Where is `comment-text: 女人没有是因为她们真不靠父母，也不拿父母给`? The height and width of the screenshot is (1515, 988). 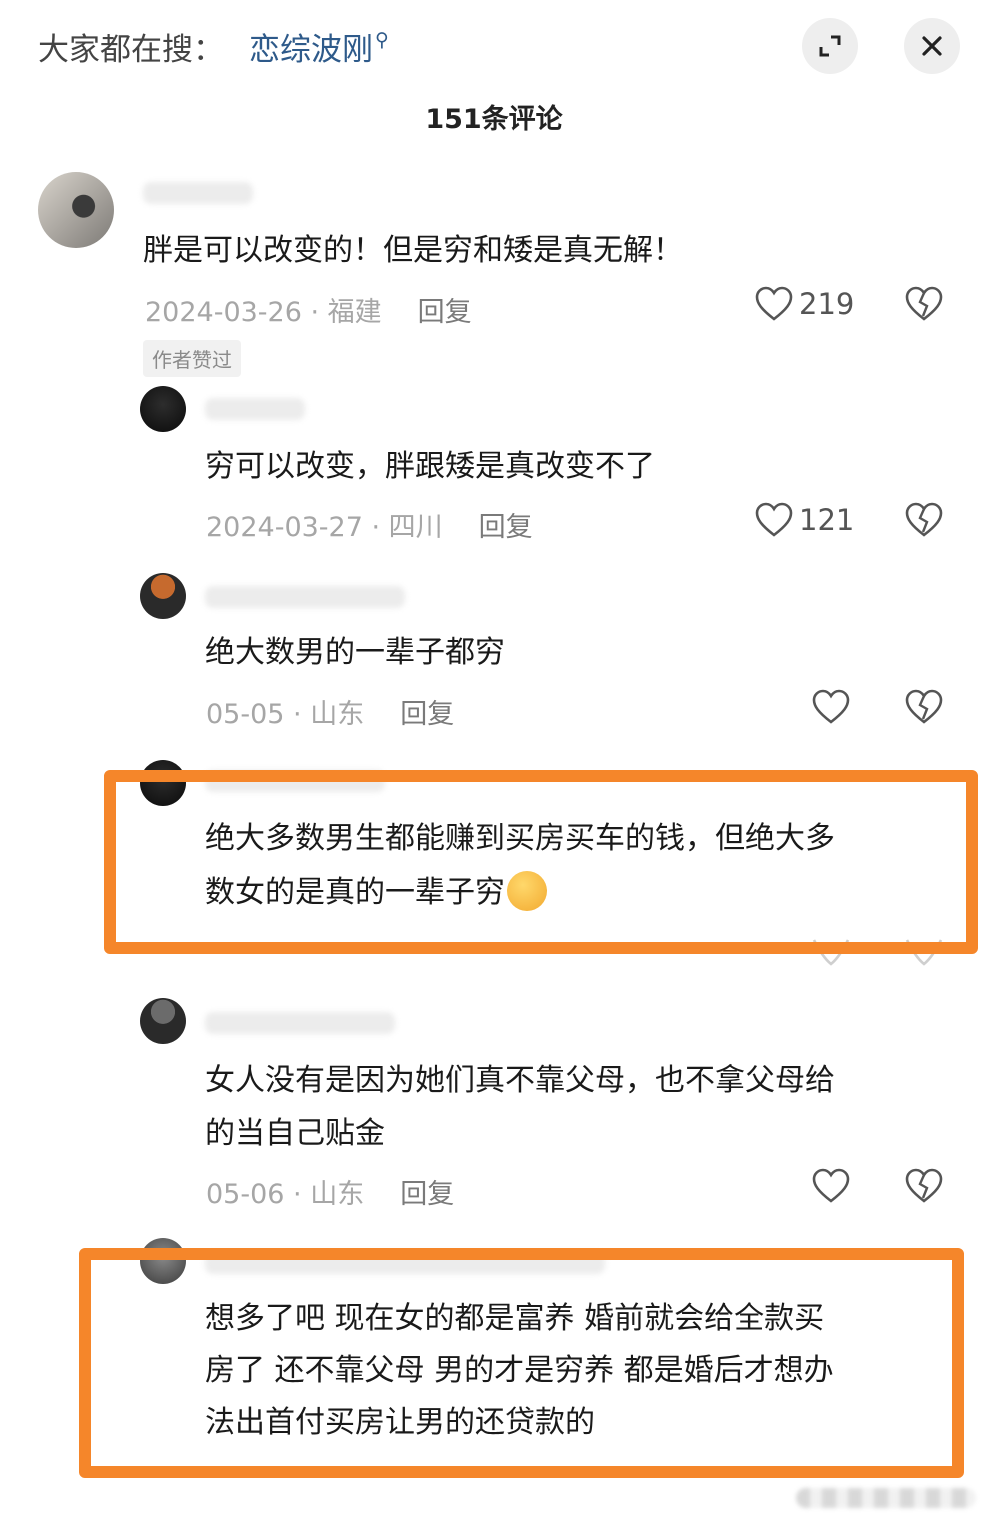 comment-text: 女人没有是因为她们真不靠父母，也不拿父母给 is located at coordinates (520, 1080).